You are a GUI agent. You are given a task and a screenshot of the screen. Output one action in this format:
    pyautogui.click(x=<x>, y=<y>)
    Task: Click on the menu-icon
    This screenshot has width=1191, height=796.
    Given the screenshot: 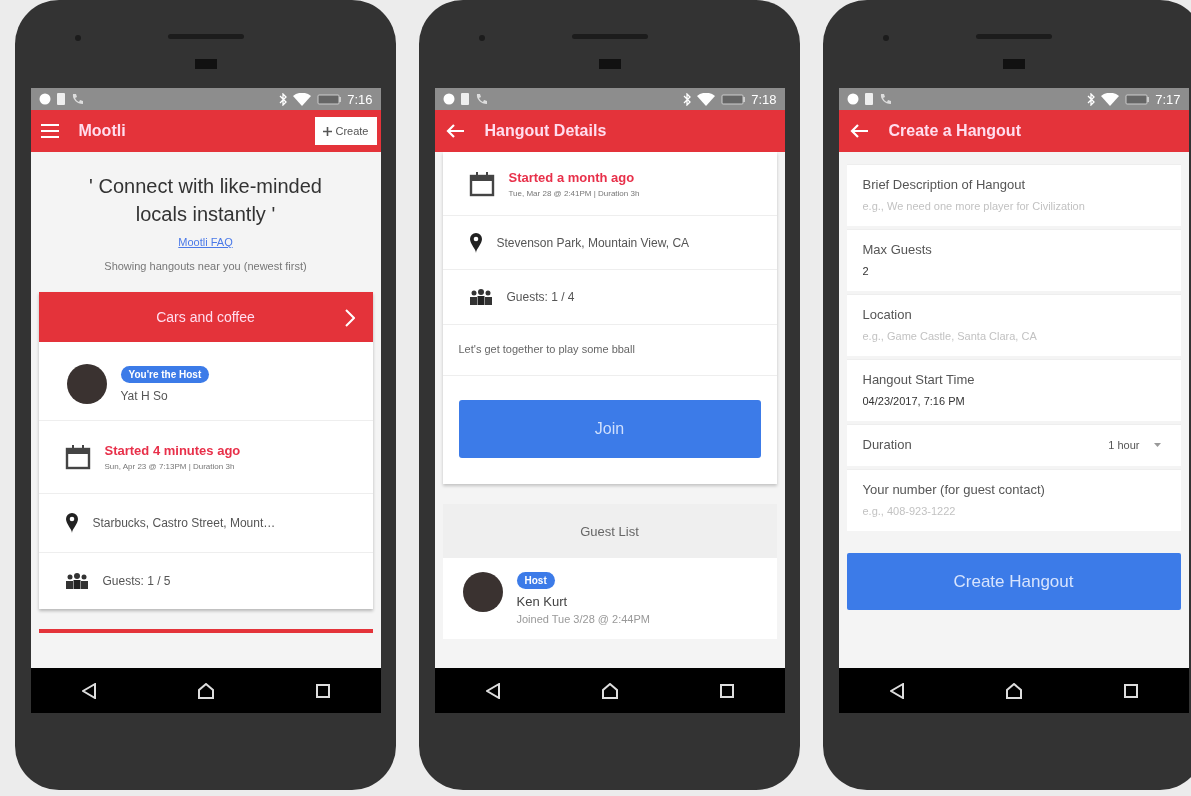 What is the action you would take?
    pyautogui.click(x=49, y=131)
    